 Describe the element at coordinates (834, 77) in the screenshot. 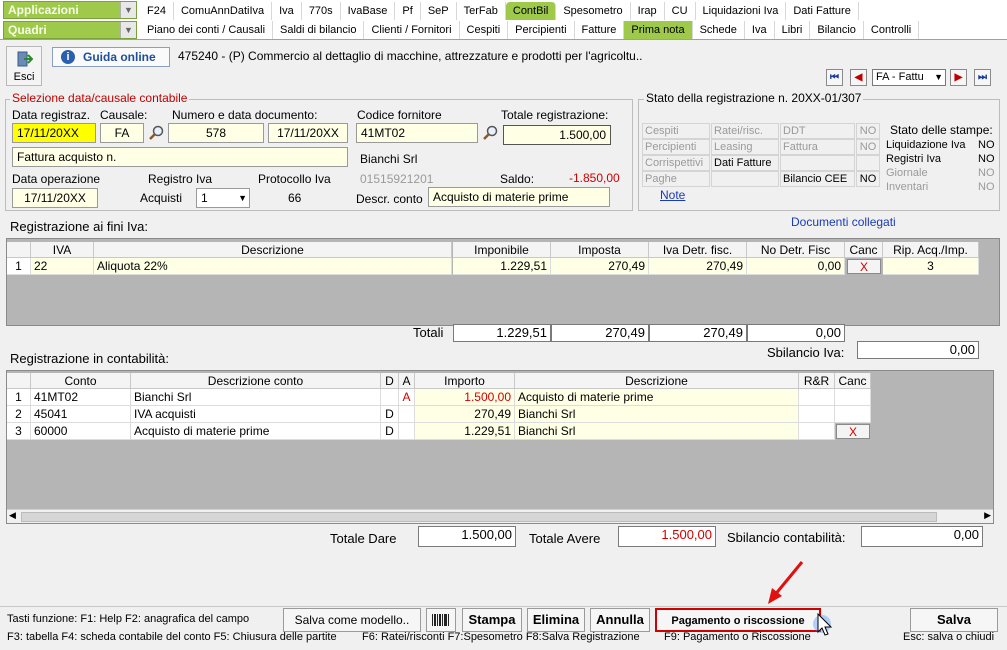

I see `first-record-icon: ⏮` at that location.